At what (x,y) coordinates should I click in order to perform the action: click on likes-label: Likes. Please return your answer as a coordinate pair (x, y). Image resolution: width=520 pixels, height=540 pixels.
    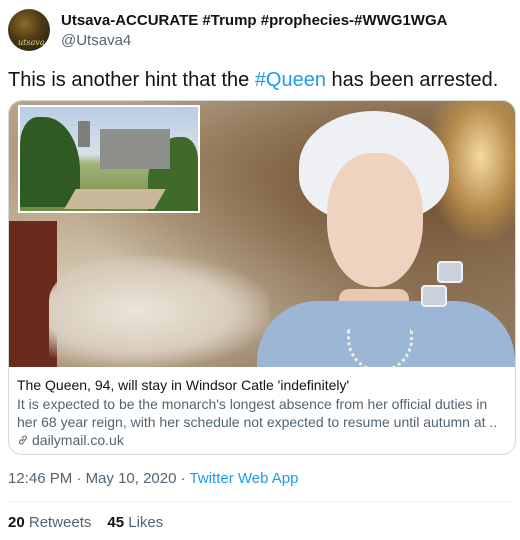
    Looking at the image, I should click on (144, 522).